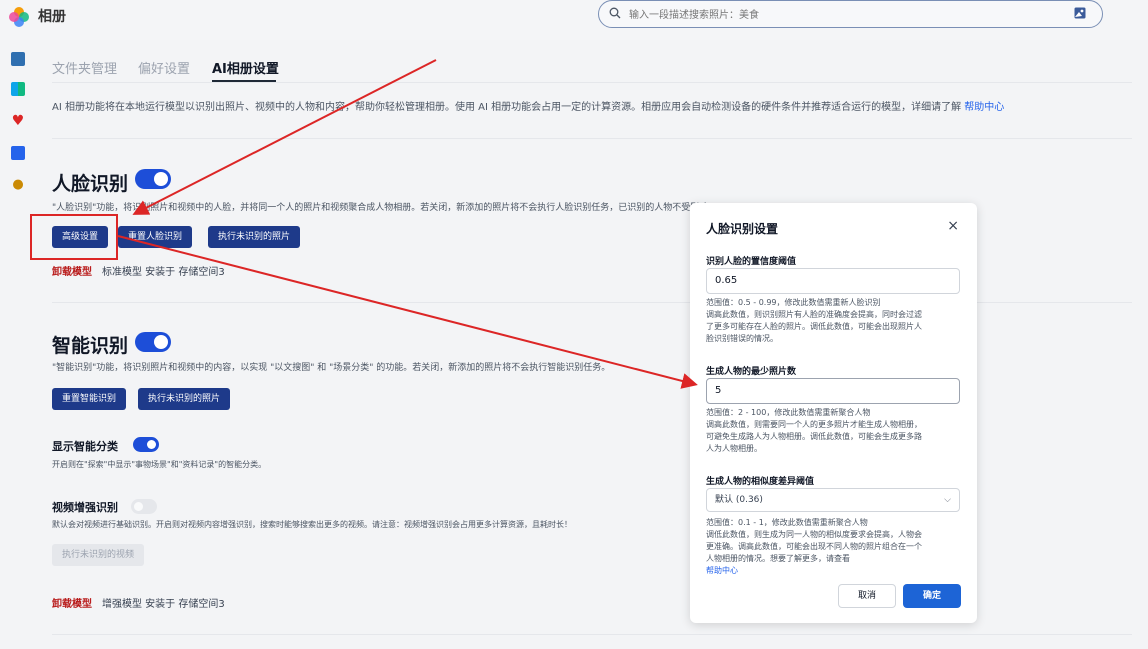 Image resolution: width=1148 pixels, height=649 pixels. What do you see at coordinates (18, 89) in the screenshot?
I see `albums-icon` at bounding box center [18, 89].